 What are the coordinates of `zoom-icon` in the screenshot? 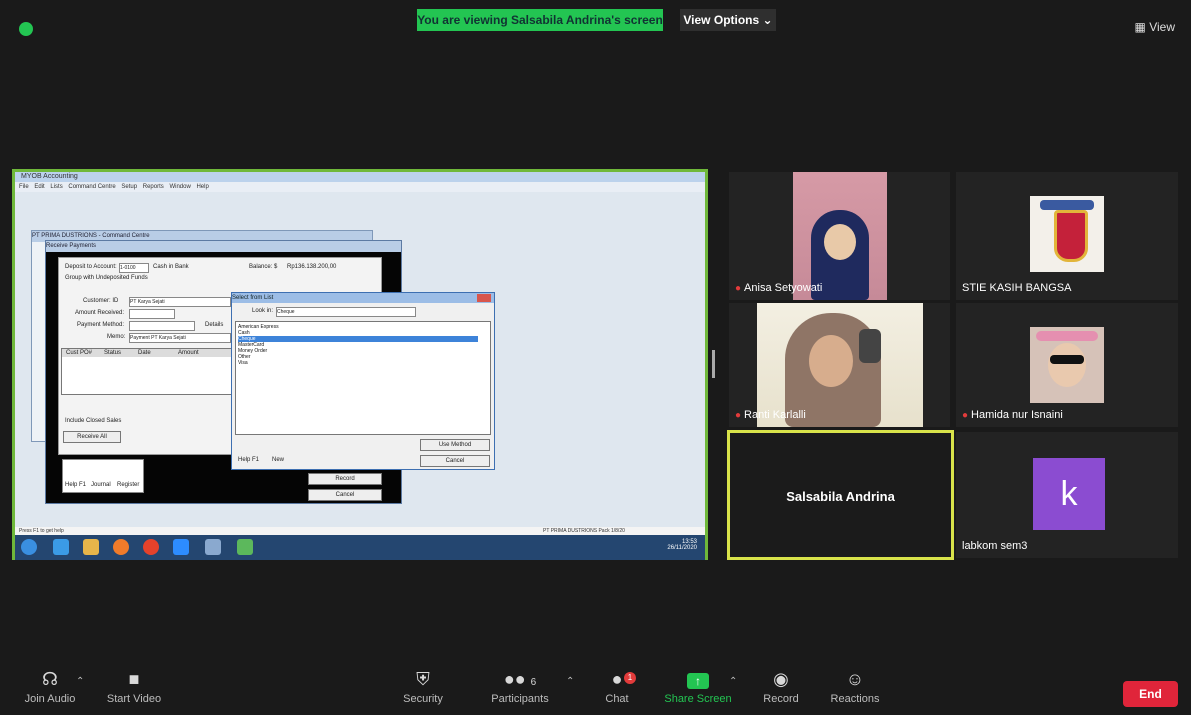 It's located at (181, 547).